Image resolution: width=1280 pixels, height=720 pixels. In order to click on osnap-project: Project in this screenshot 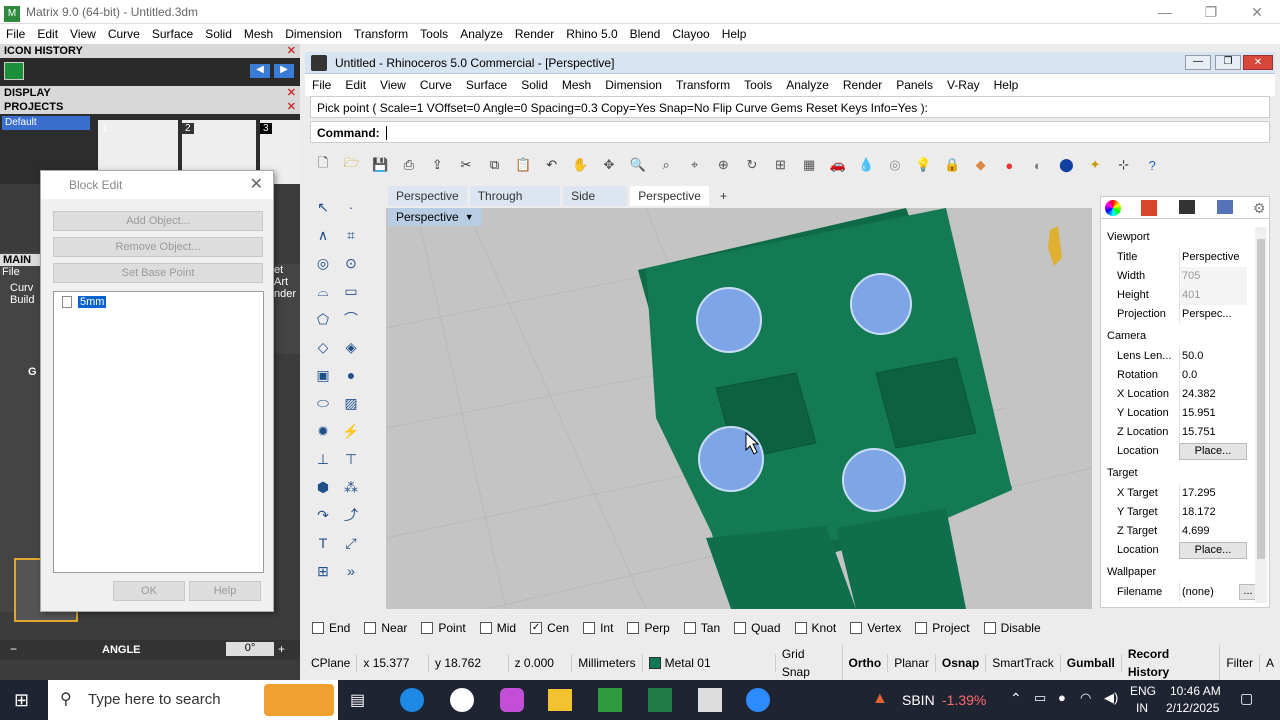, I will do `click(942, 628)`.